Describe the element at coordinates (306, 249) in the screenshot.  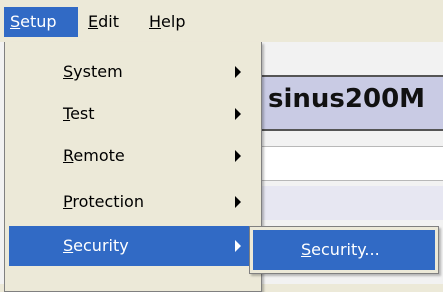
I see `submenu-item-security-mnemonic: S` at that location.